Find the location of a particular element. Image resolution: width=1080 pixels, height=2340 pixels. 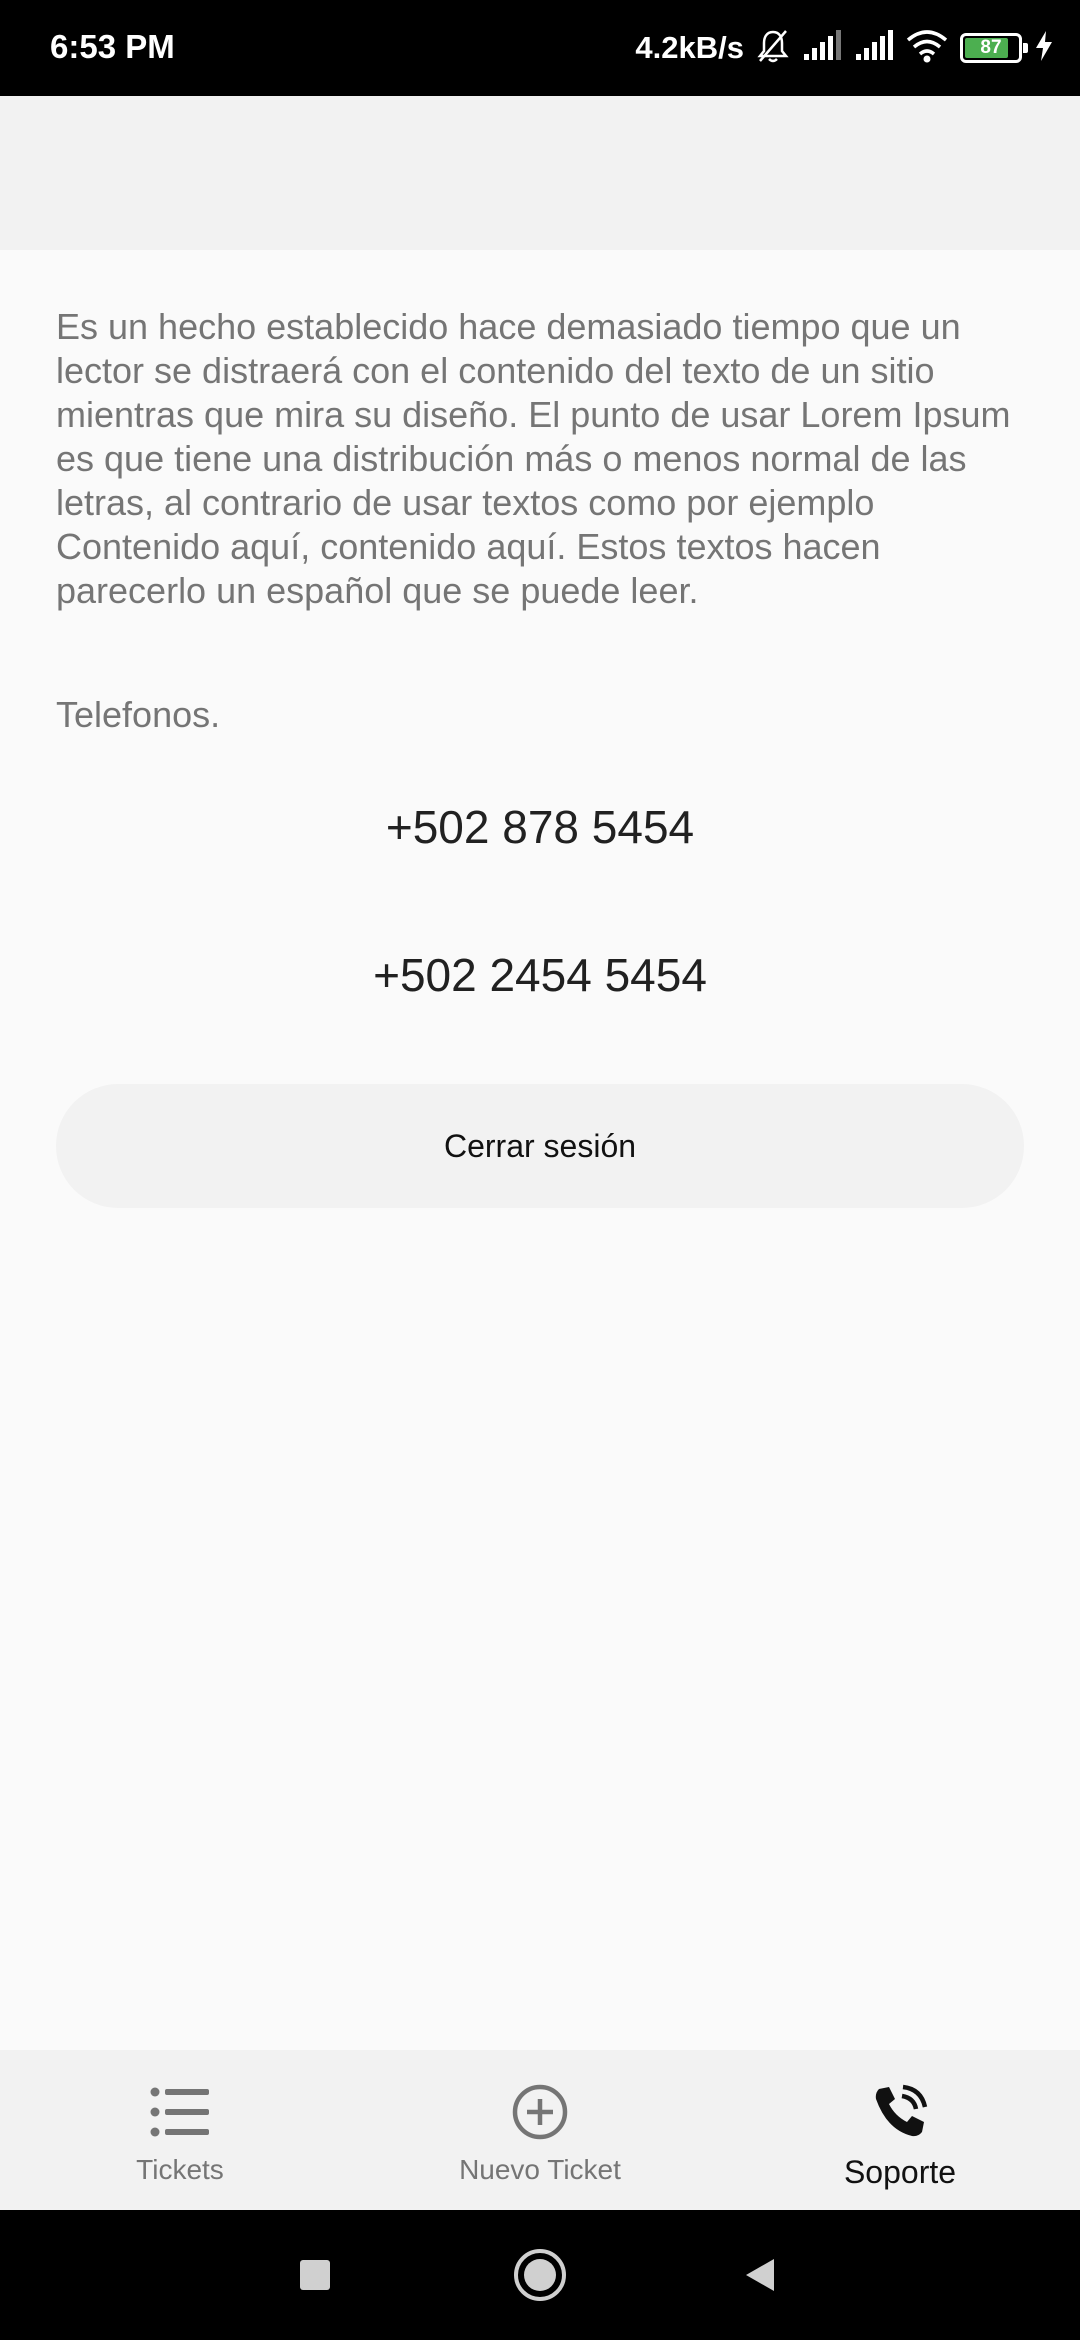

recents-square-icon is located at coordinates (315, 2275).